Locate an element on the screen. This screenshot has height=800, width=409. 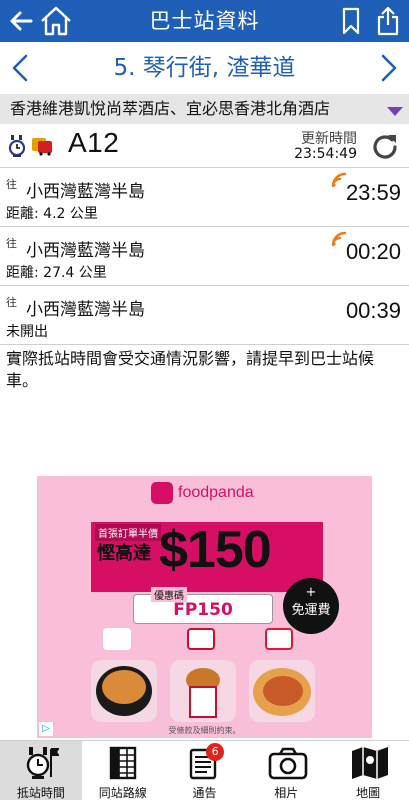
eta-notice: 實際抵站時間會受交通情況影響，請提早到巴士站候車。 is located at coordinates (190, 369).